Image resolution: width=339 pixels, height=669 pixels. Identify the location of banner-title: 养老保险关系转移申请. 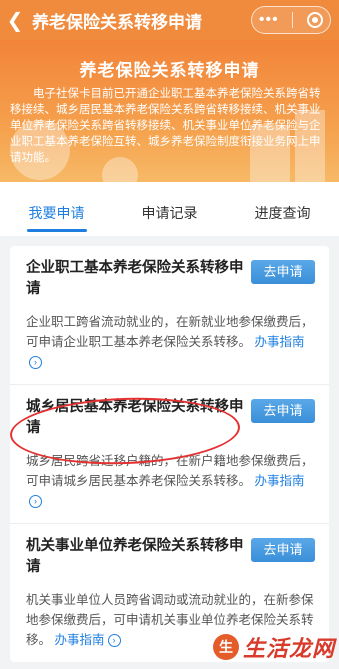
(169, 70).